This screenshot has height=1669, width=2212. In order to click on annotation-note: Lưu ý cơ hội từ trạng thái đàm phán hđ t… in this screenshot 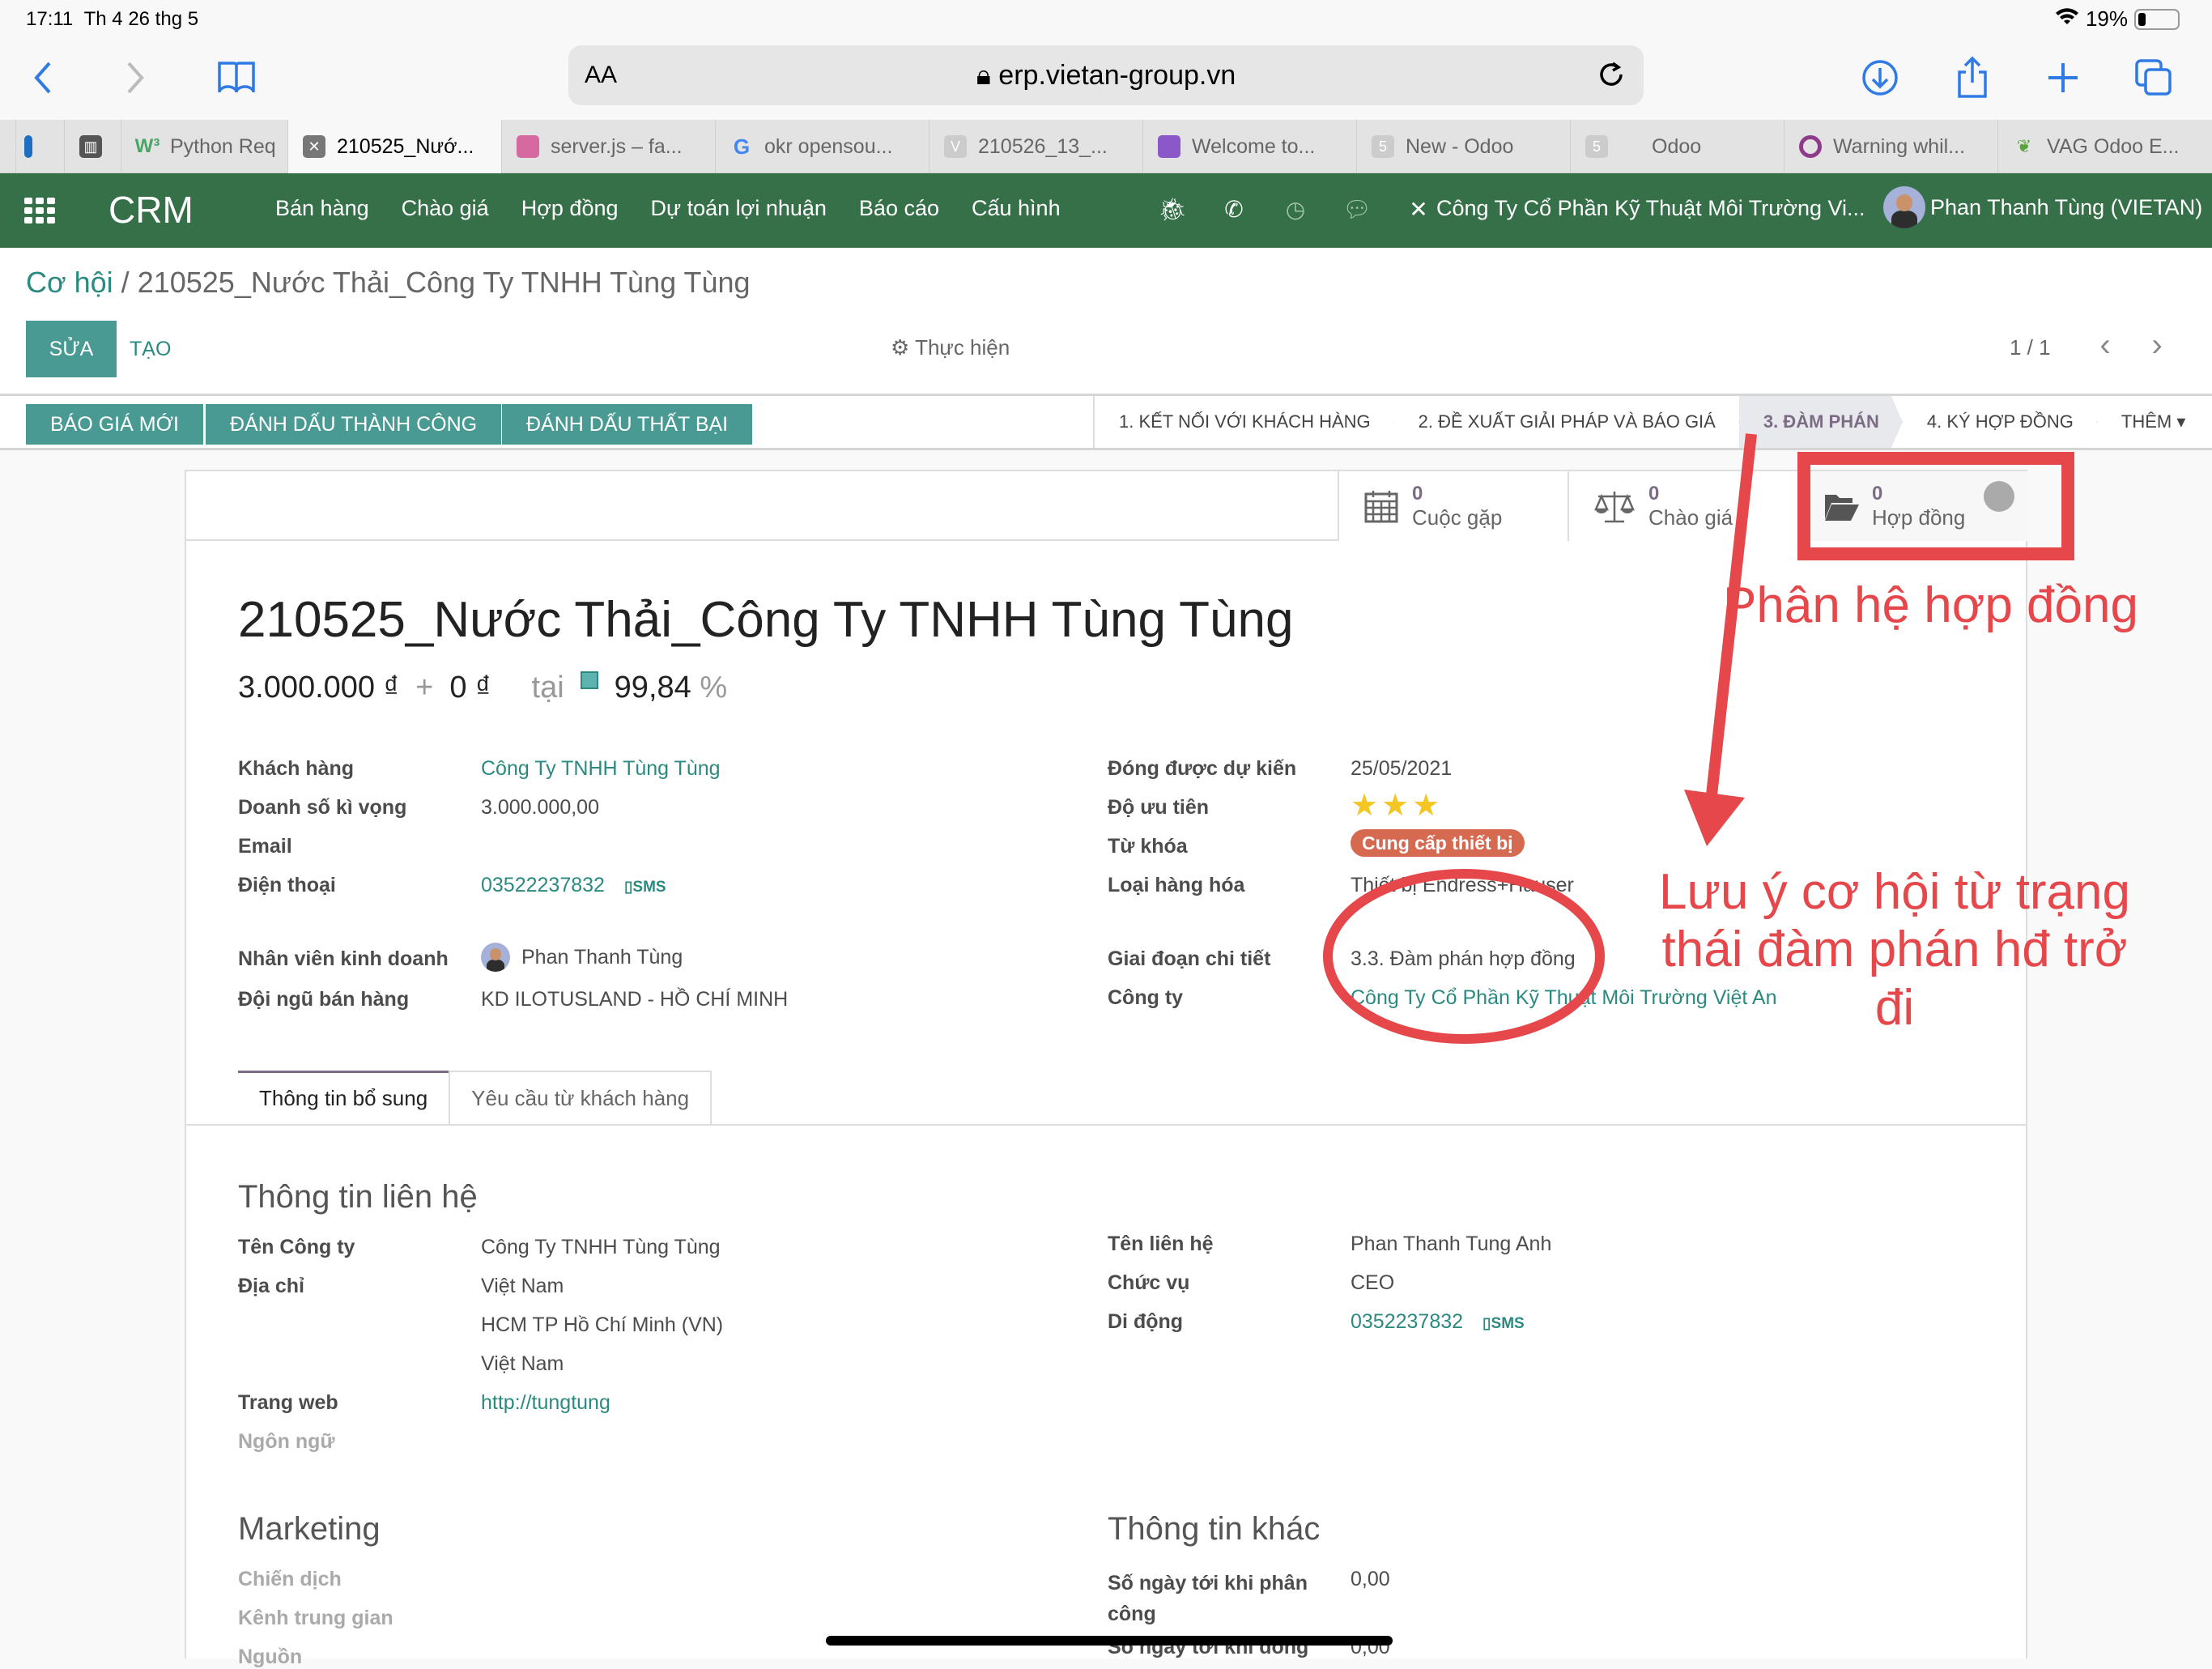, I will do `click(1895, 950)`.